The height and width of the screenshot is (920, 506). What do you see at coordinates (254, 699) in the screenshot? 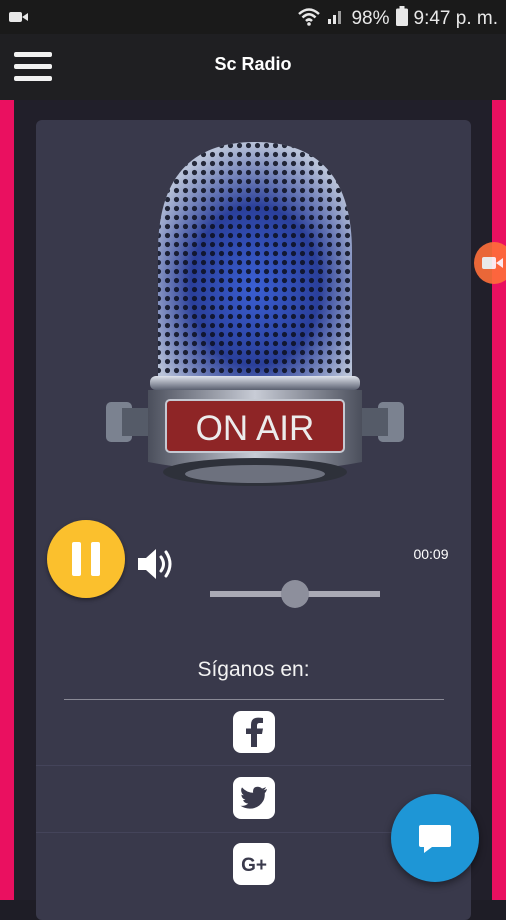
I see `follow-divider` at bounding box center [254, 699].